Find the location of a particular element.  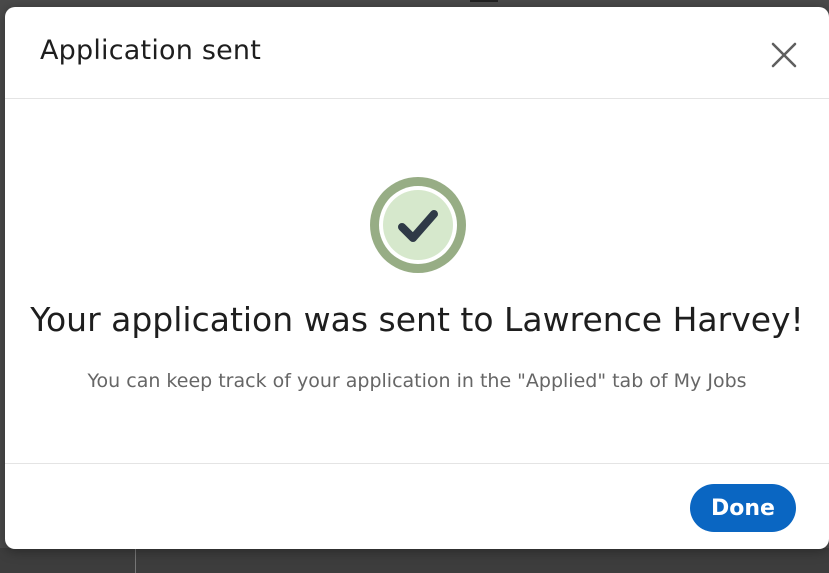

page-backdrop-mark is located at coordinates (484, 1).